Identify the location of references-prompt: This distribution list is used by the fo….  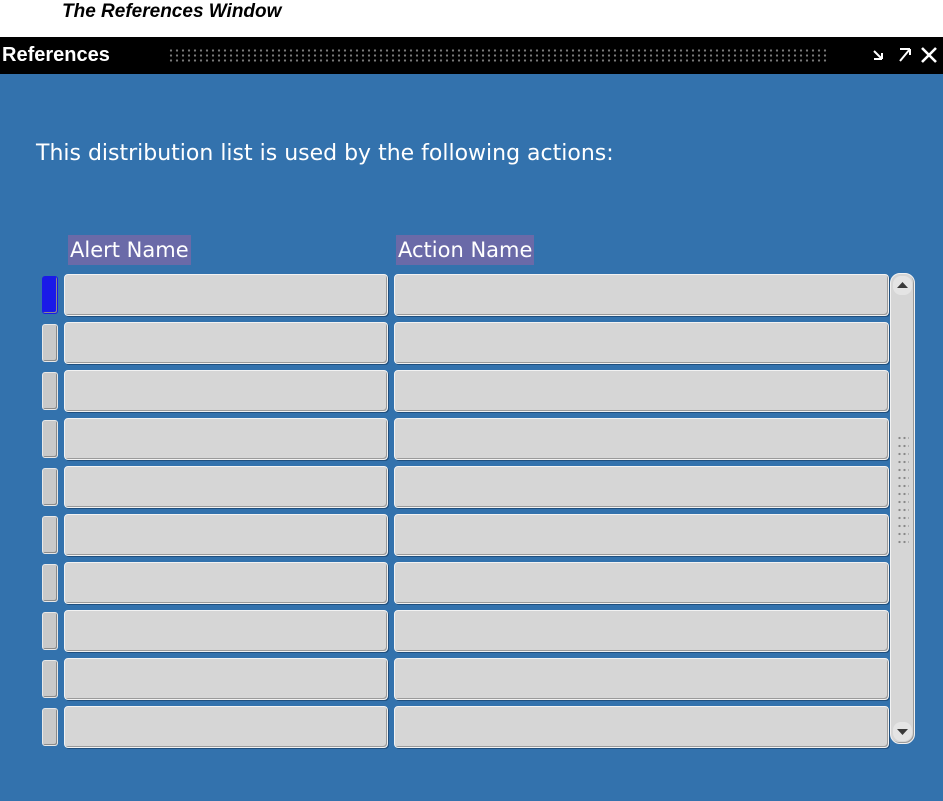
(325, 153).